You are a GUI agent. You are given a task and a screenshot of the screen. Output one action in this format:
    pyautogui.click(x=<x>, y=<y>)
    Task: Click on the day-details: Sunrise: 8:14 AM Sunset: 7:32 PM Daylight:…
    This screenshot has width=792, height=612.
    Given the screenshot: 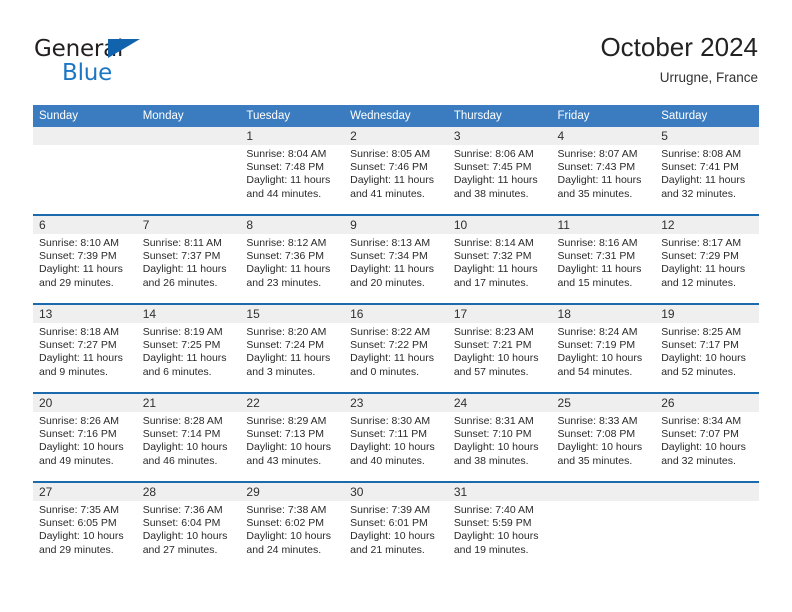 What is the action you would take?
    pyautogui.click(x=500, y=262)
    